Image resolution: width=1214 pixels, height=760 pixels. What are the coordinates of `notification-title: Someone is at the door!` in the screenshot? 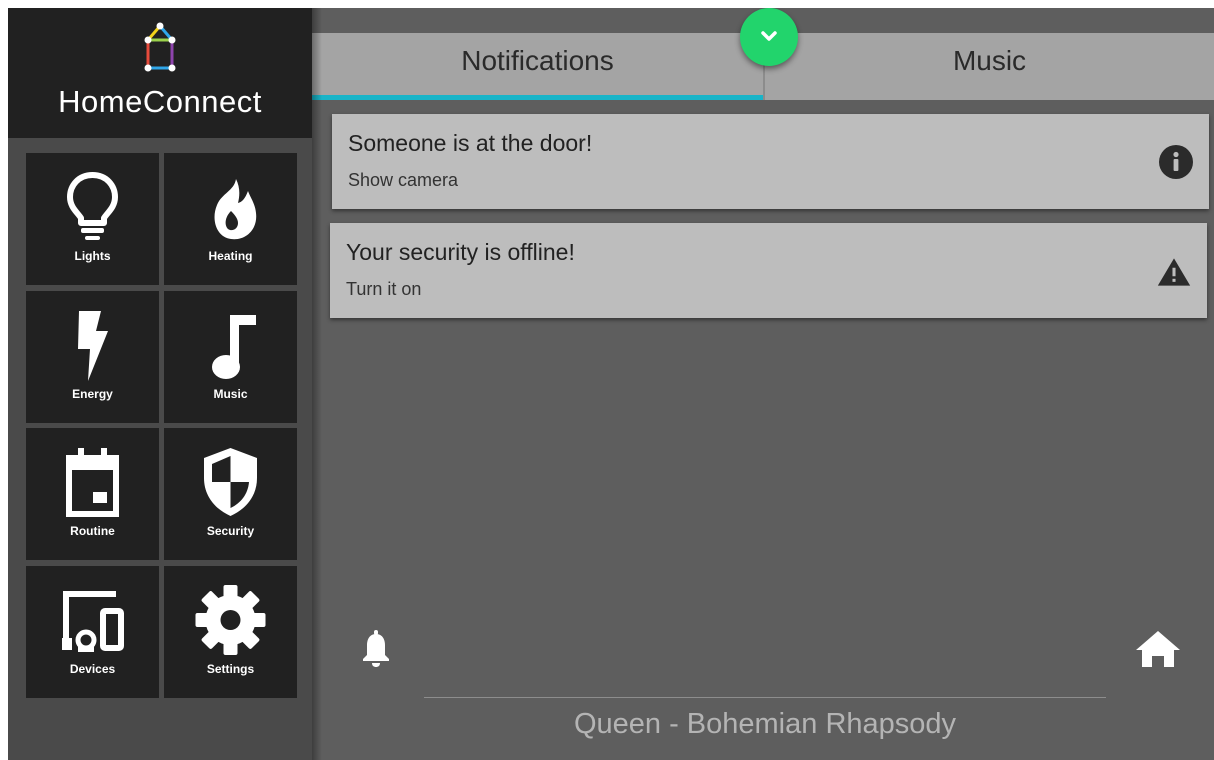 It's located at (470, 143).